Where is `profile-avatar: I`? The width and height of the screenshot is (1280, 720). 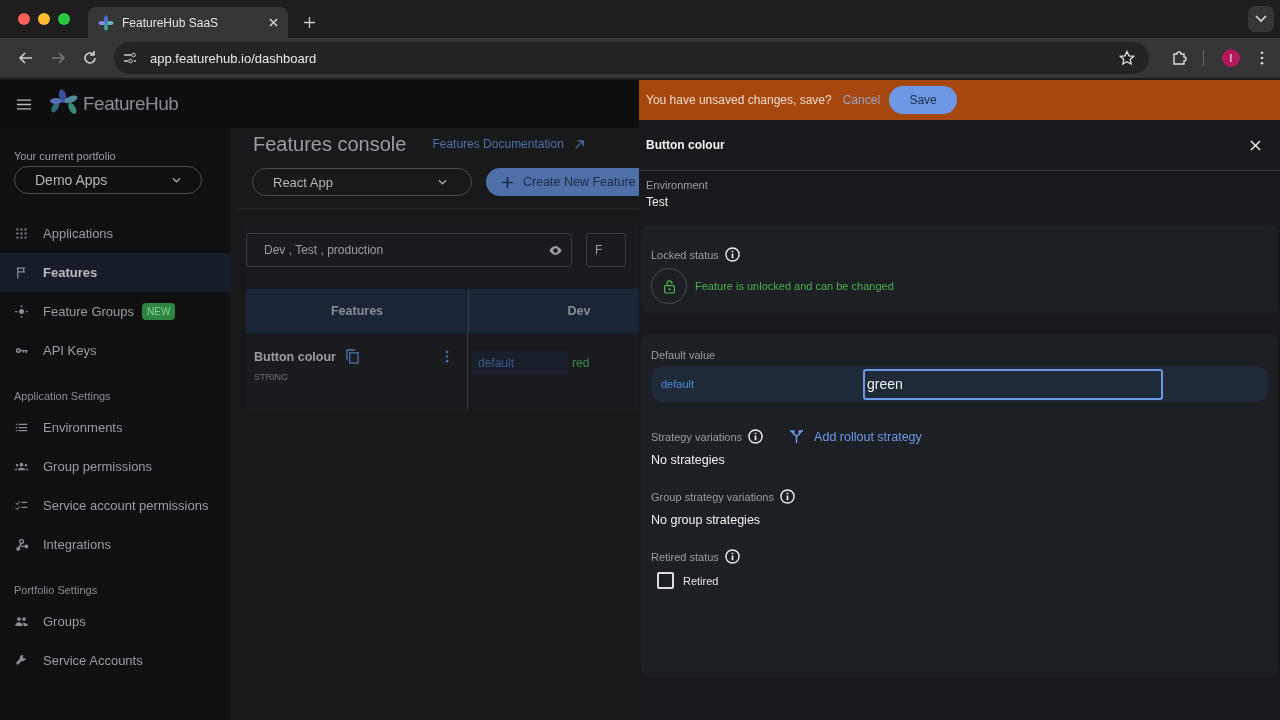 profile-avatar: I is located at coordinates (1231, 58).